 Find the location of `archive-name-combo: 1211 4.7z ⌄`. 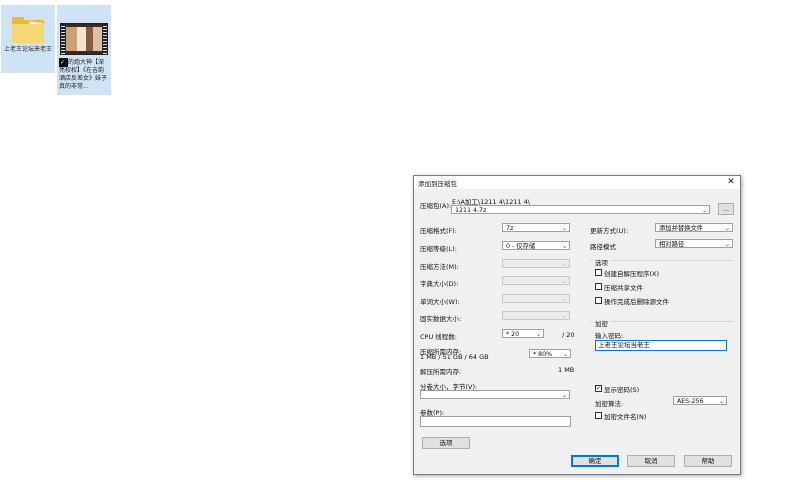

archive-name-combo: 1211 4.7z ⌄ is located at coordinates (580, 209).